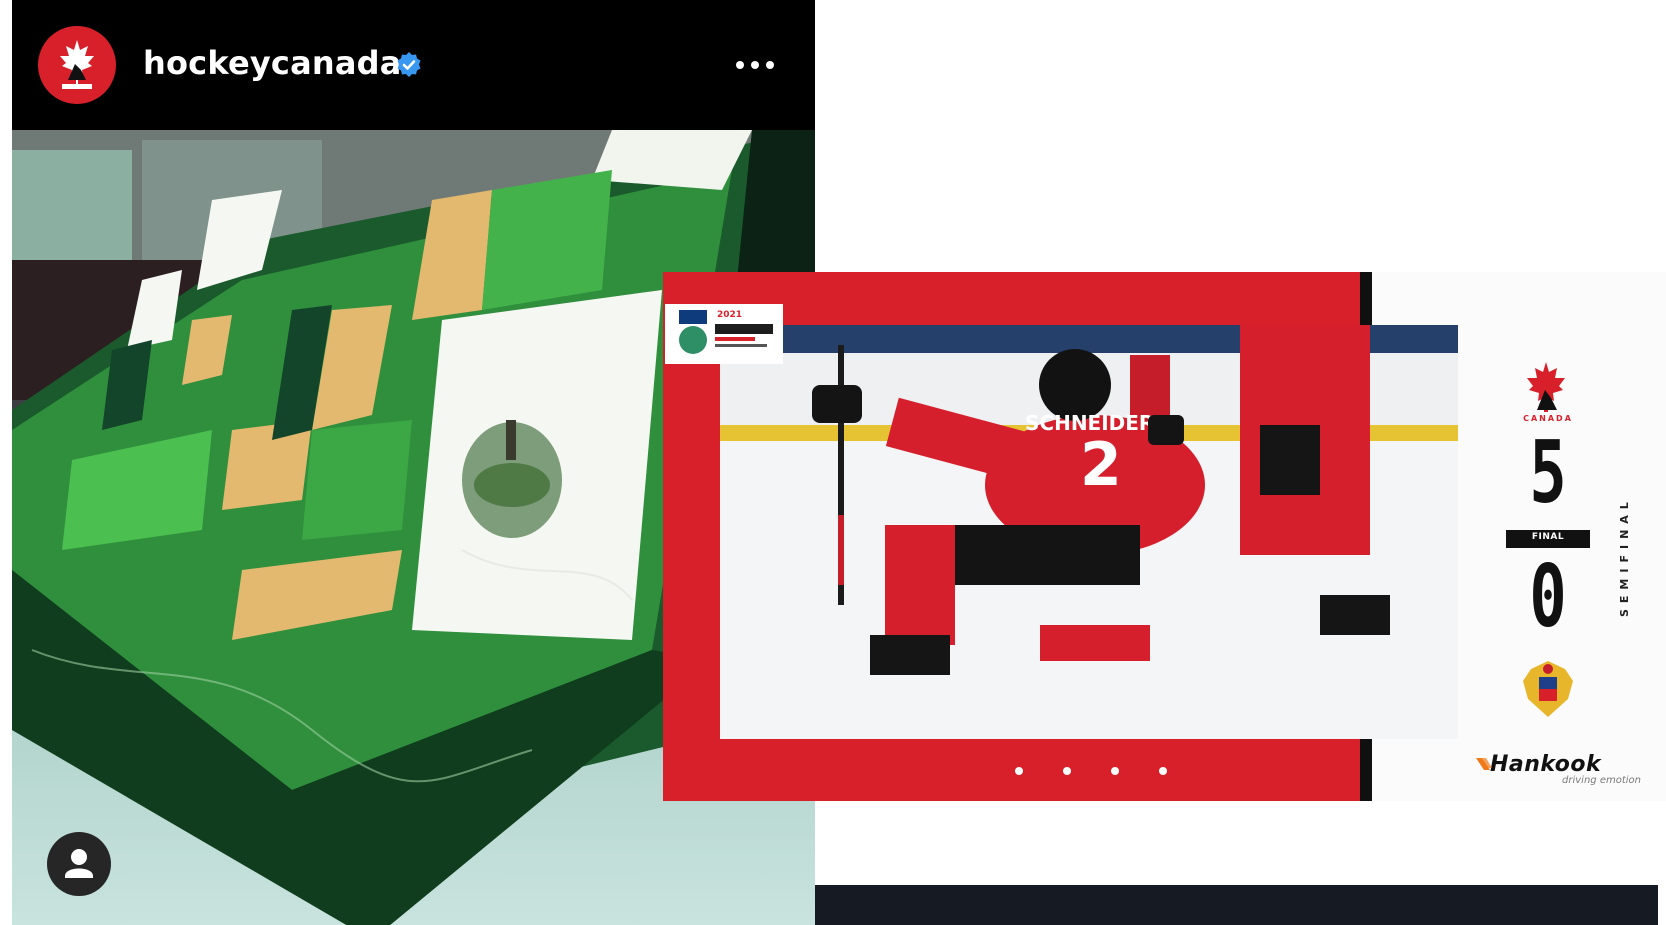 This screenshot has width=1666, height=925. I want to click on user-tag-button, so click(79, 864).